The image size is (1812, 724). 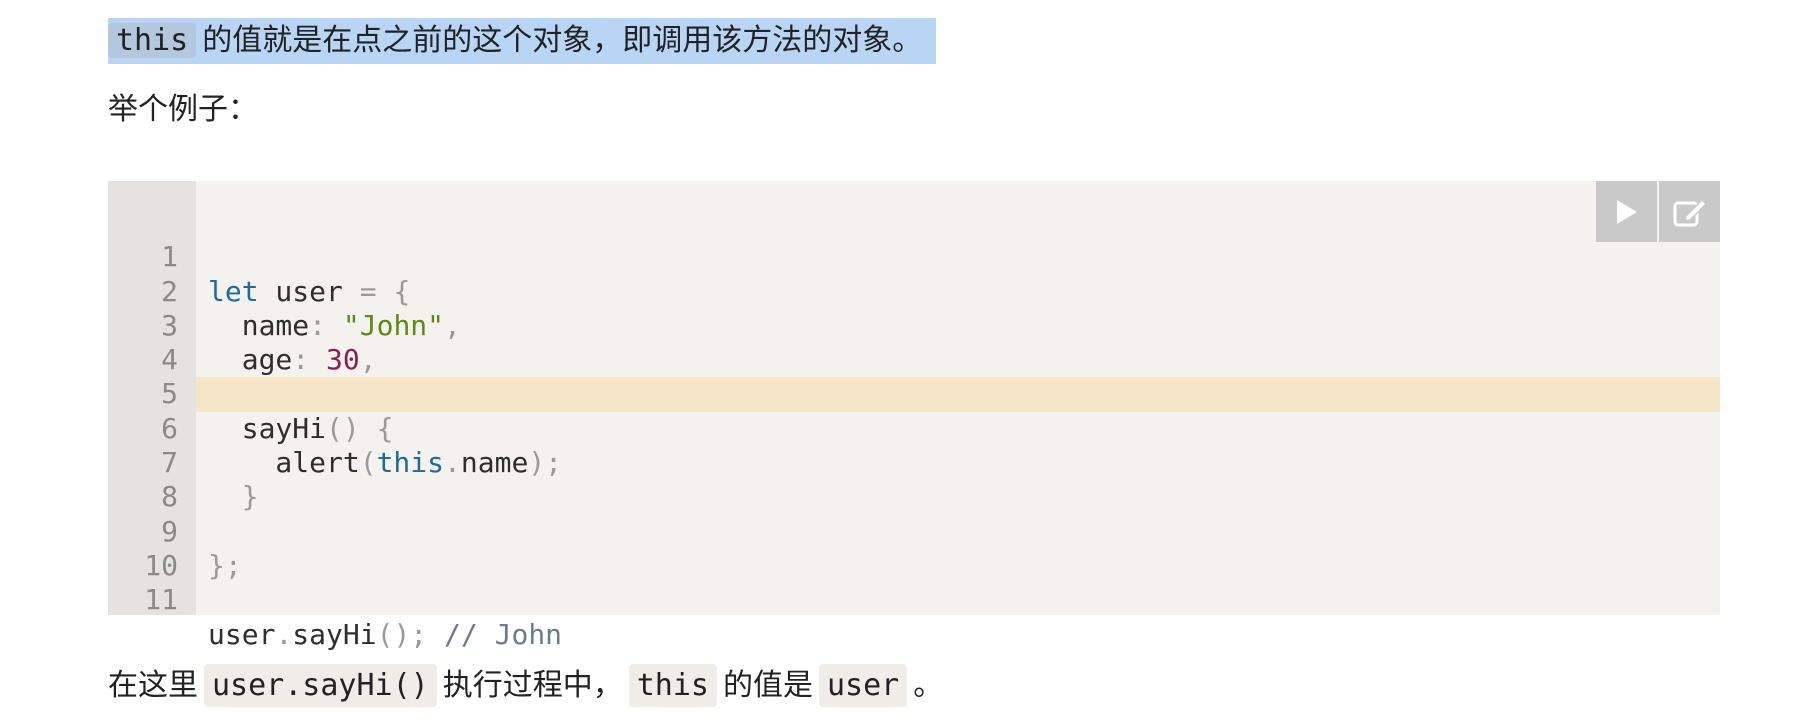 I want to click on code-line: 5 sayHi() {, so click(x=914, y=393).